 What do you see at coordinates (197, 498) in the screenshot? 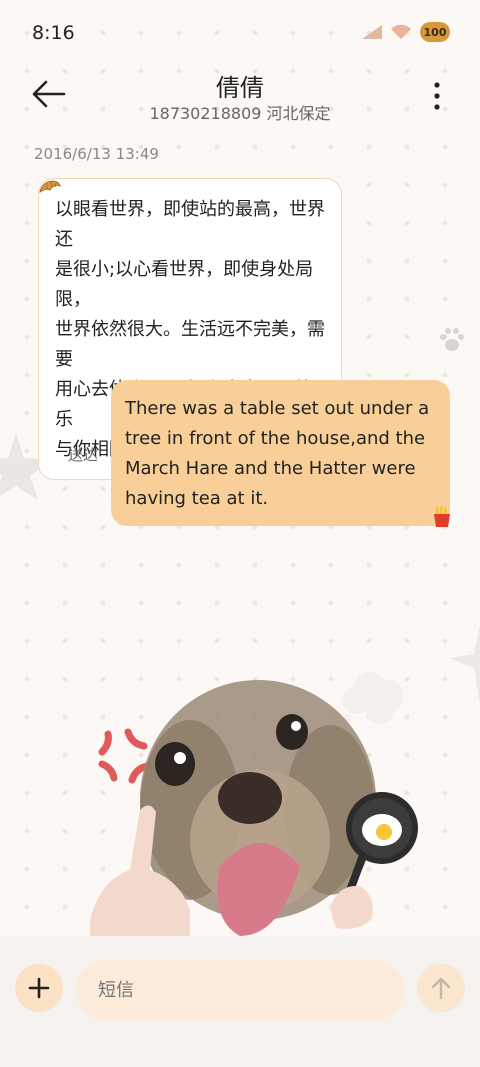
I see `outgoing-message-line: having tea at it.` at bounding box center [197, 498].